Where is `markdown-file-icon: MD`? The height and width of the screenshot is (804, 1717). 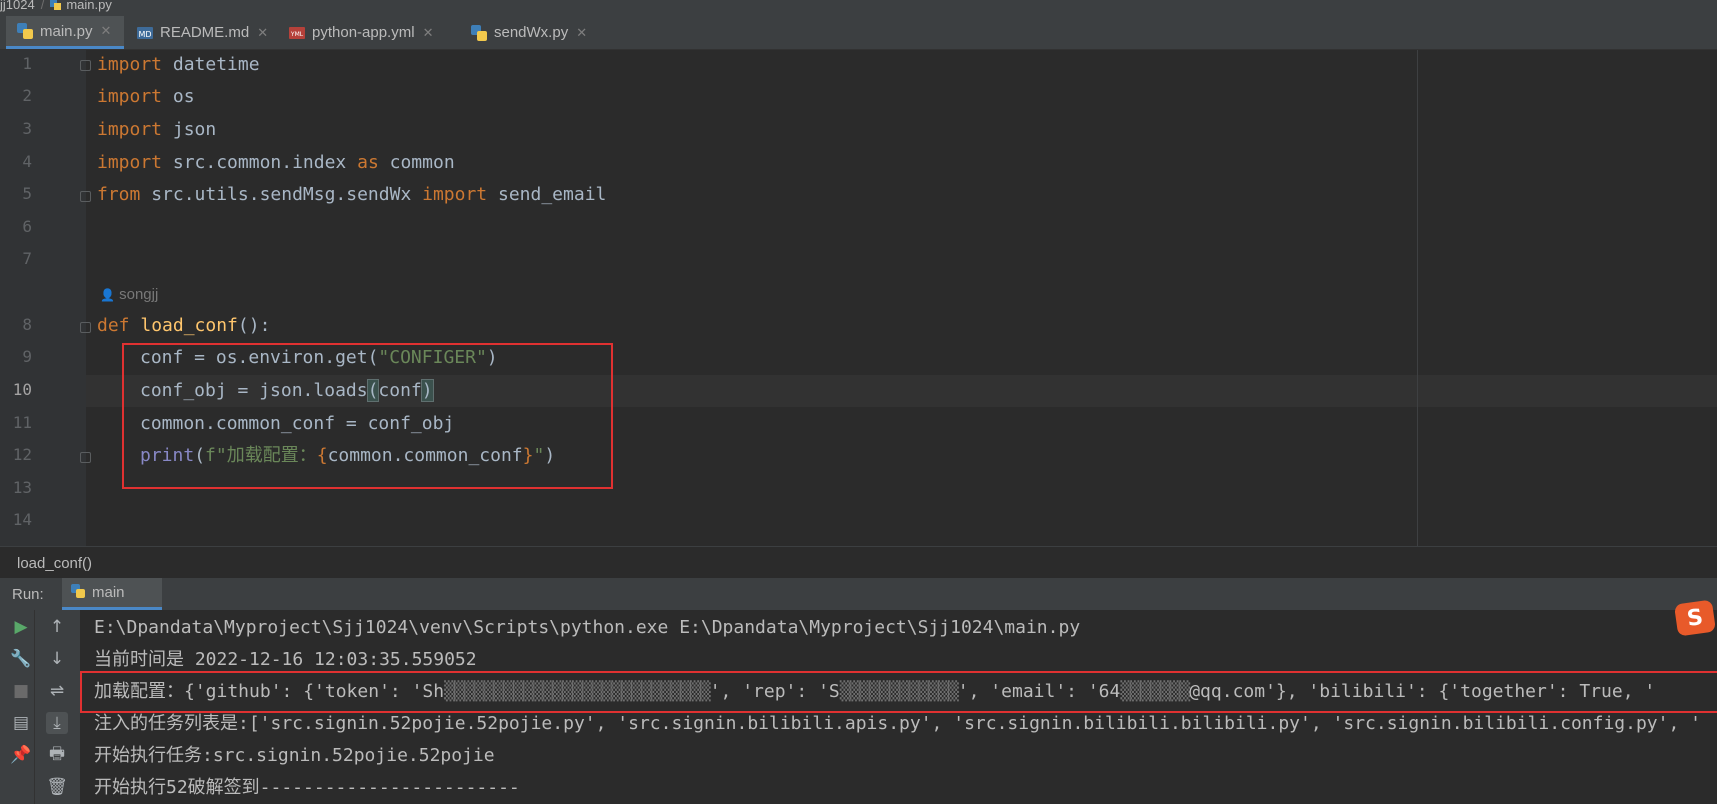
markdown-file-icon: MD is located at coordinates (145, 33).